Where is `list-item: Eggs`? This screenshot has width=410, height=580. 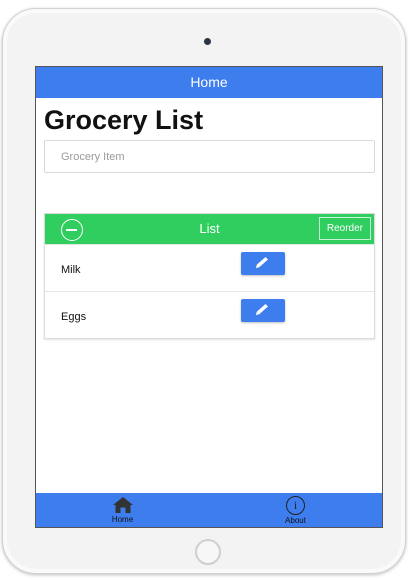
list-item: Eggs is located at coordinates (209, 314).